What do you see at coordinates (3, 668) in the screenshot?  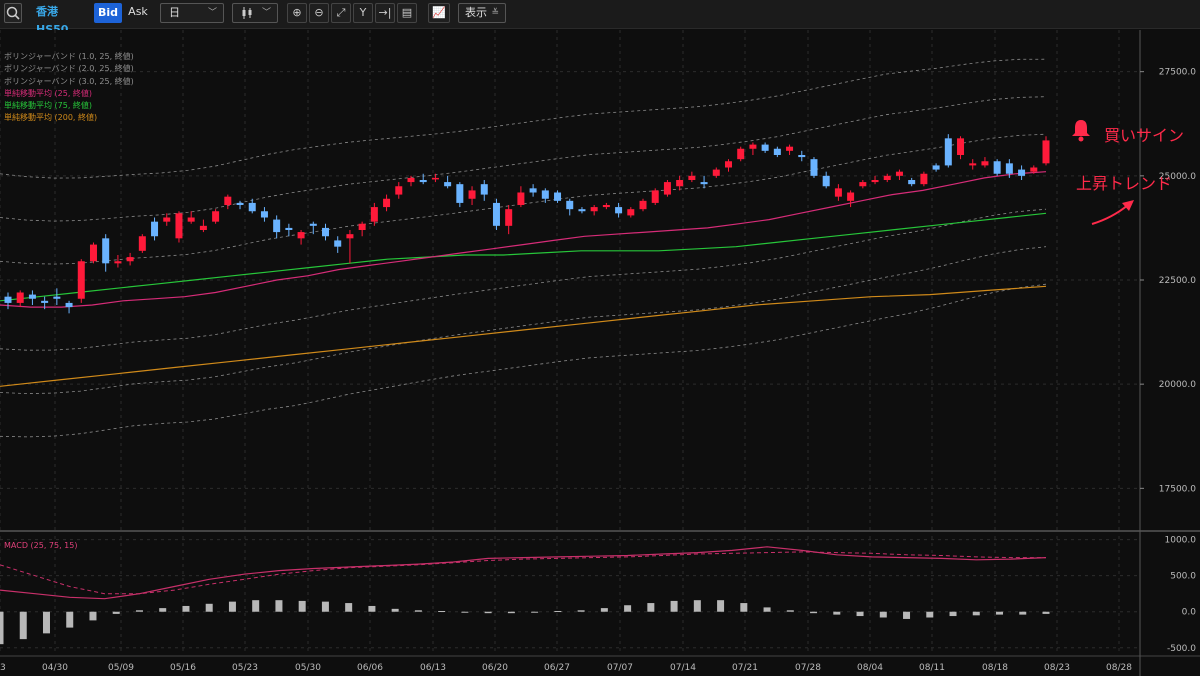 I see `date-tick-label: 23` at bounding box center [3, 668].